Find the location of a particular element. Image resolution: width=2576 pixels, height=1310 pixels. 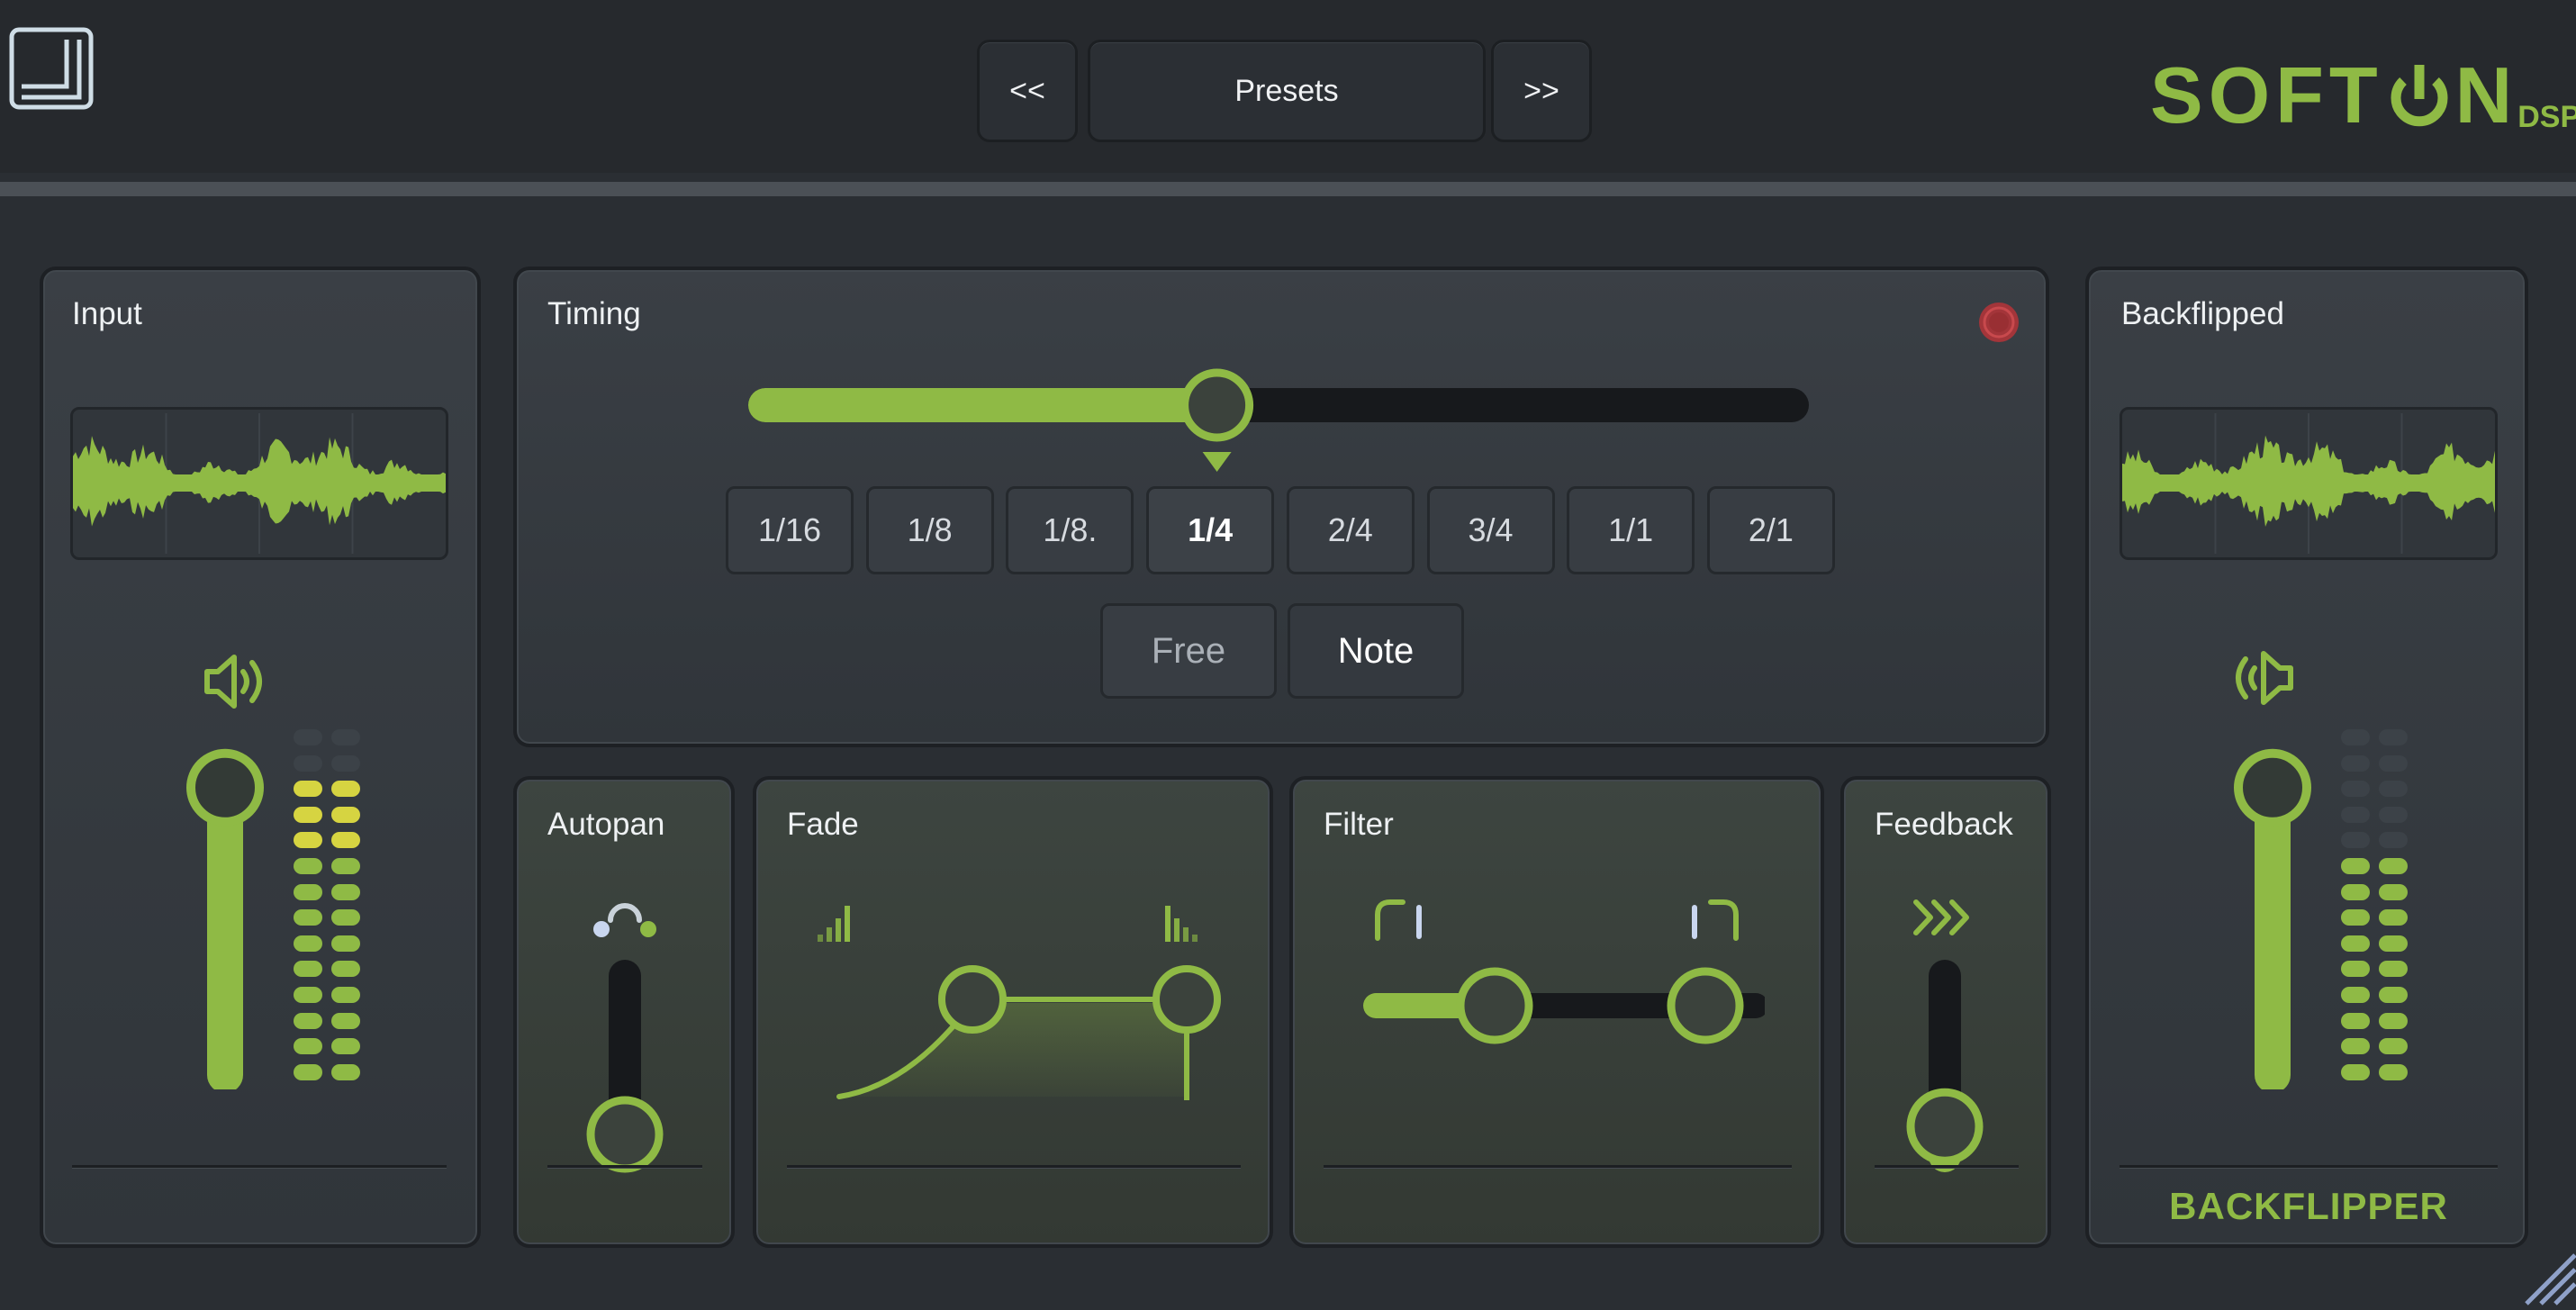

feedback-chevrons-icon is located at coordinates (1945, 917).